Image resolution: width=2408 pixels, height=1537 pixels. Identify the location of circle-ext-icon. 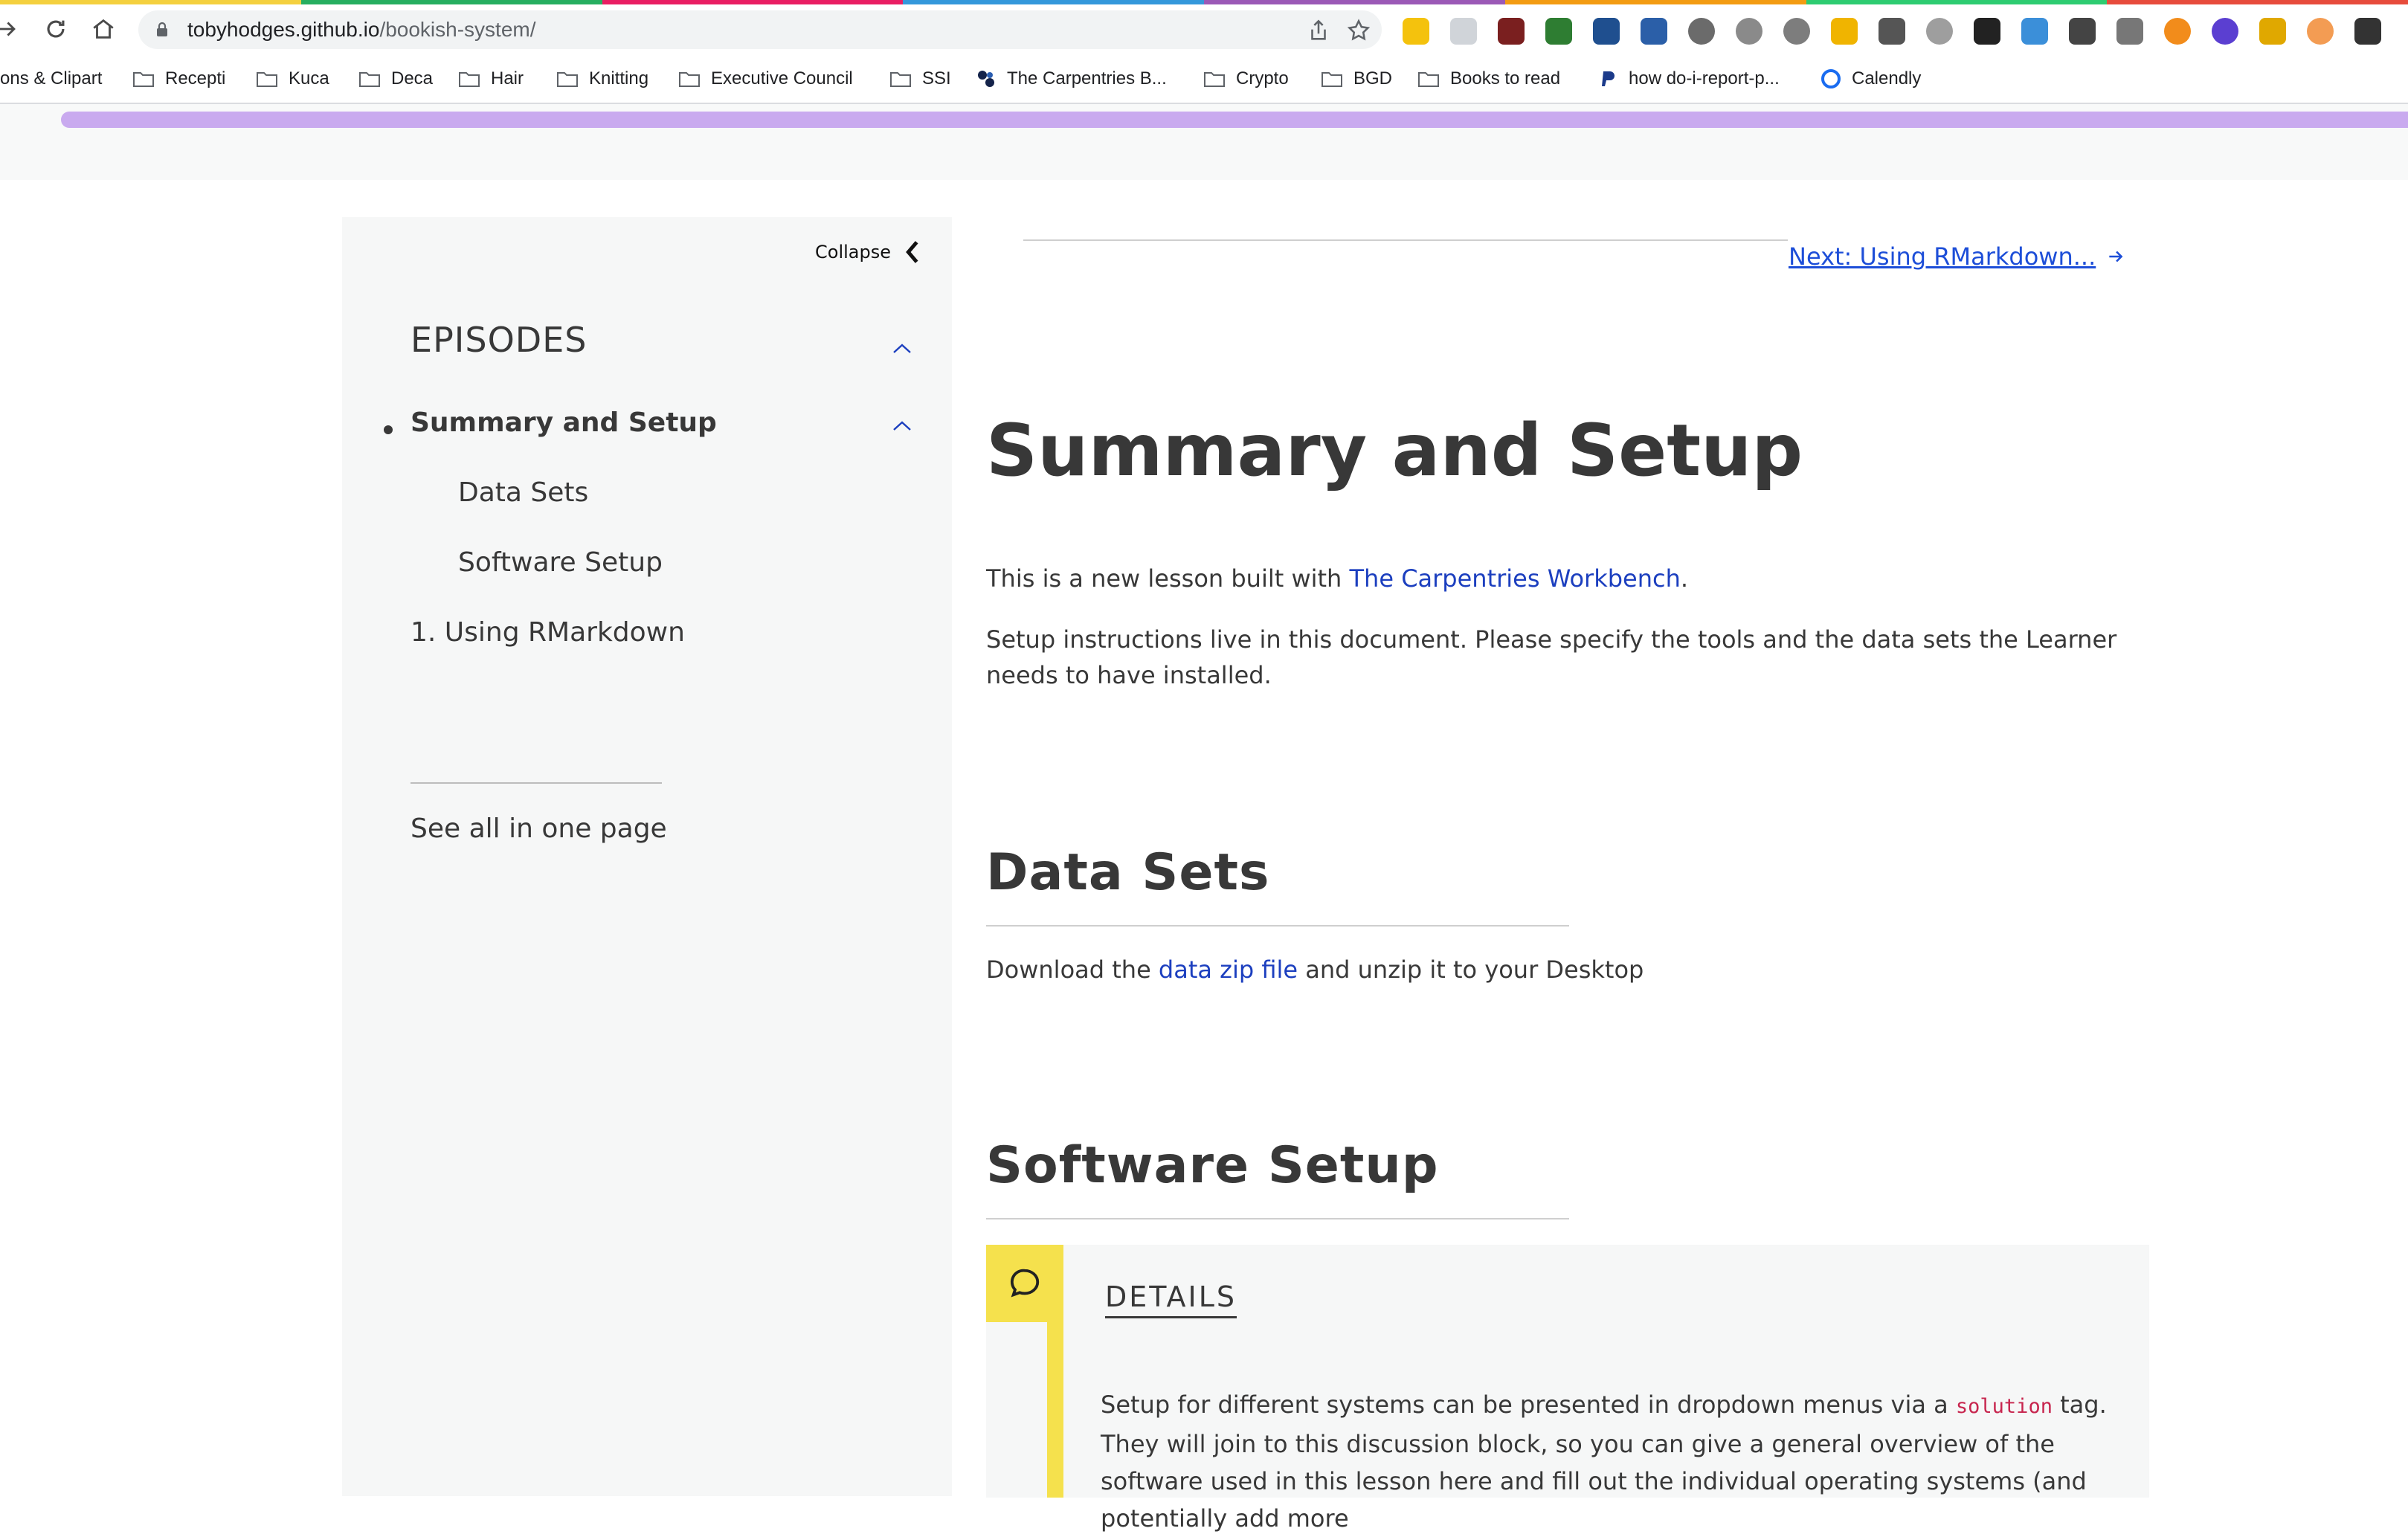
(1939, 32).